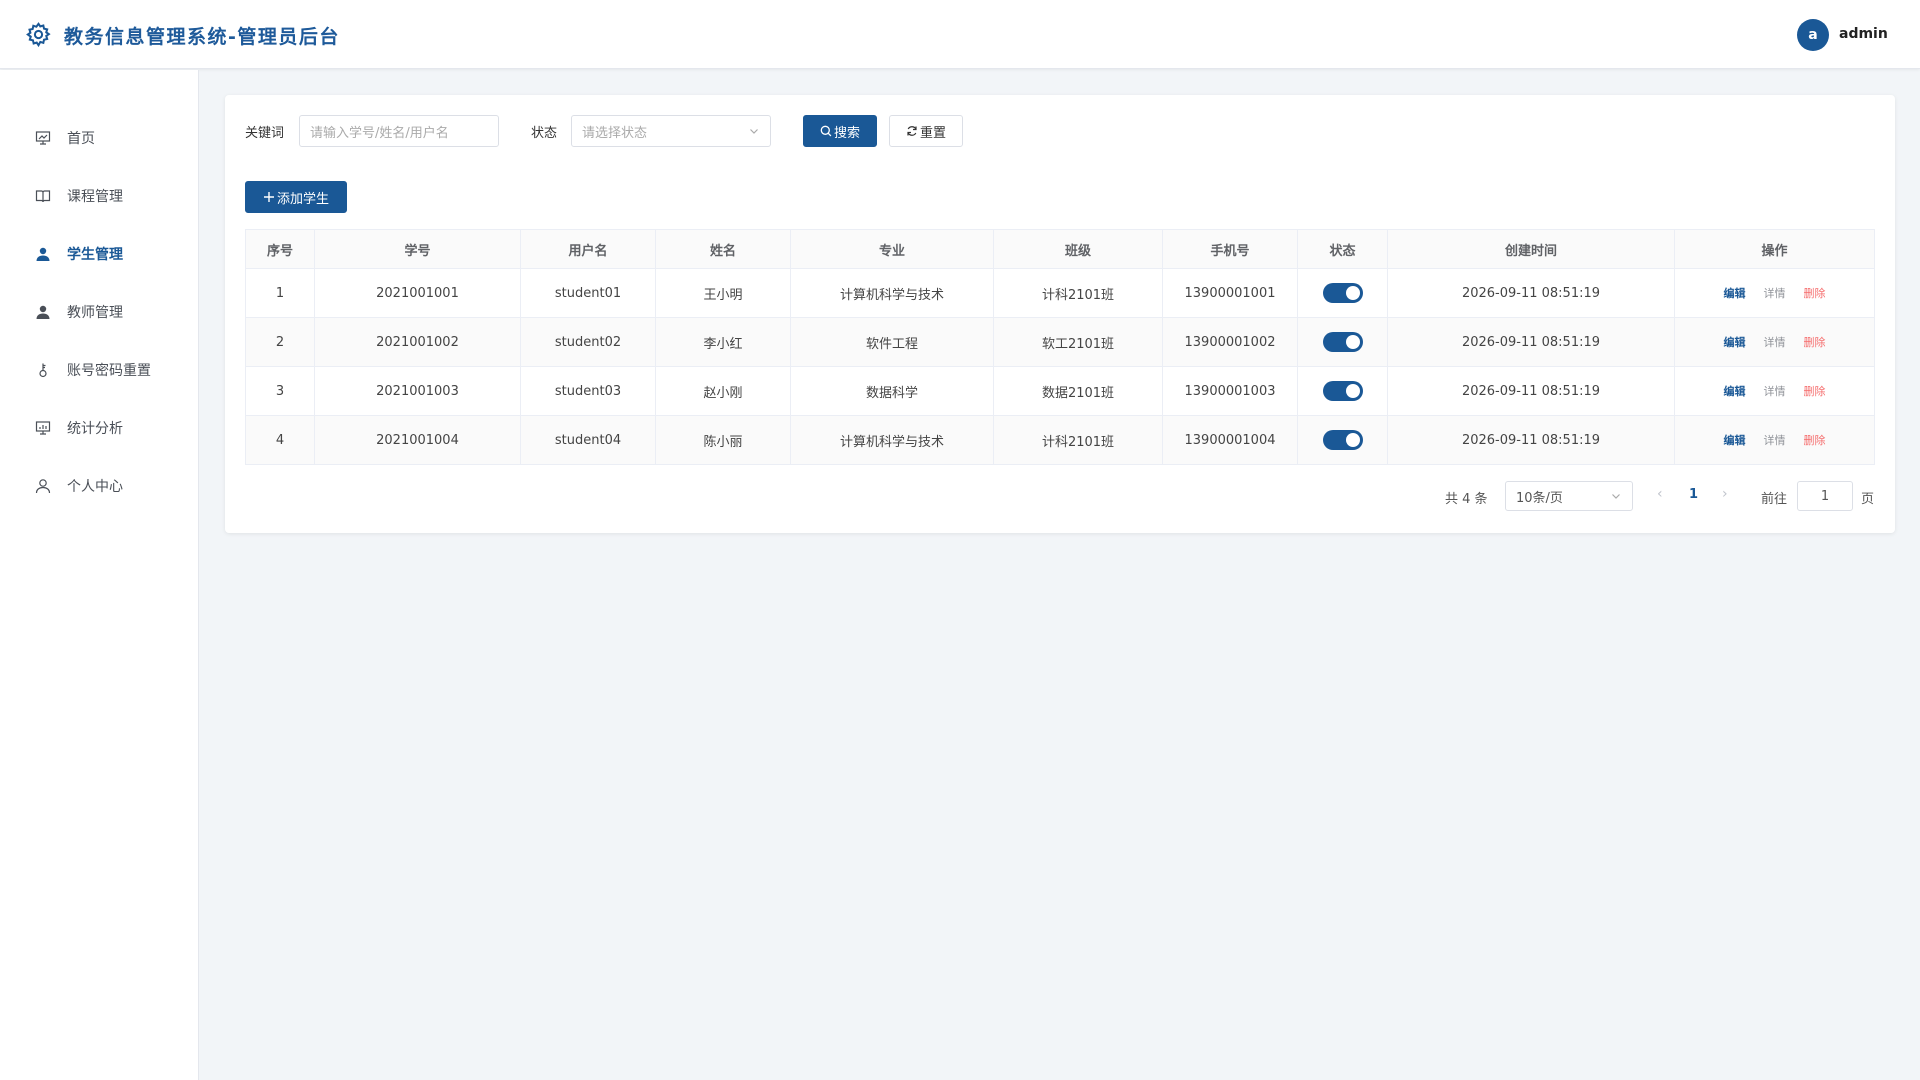 This screenshot has width=1920, height=1080. Describe the element at coordinates (840, 131) in the screenshot. I see `search-button: 搜索` at that location.